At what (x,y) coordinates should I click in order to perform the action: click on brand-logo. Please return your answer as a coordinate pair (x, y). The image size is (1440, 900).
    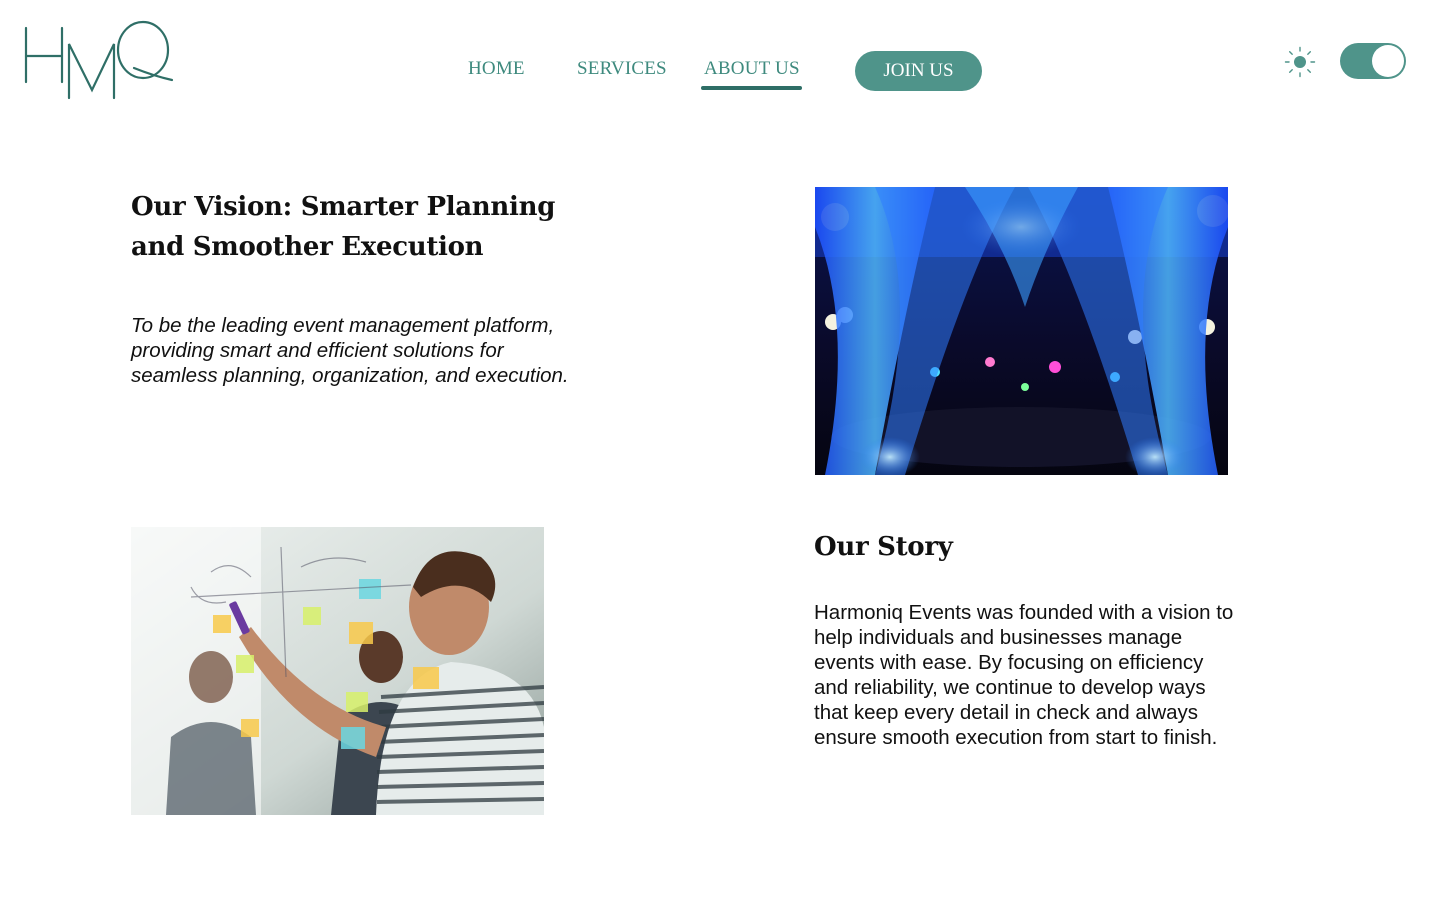
    Looking at the image, I should click on (98, 61).